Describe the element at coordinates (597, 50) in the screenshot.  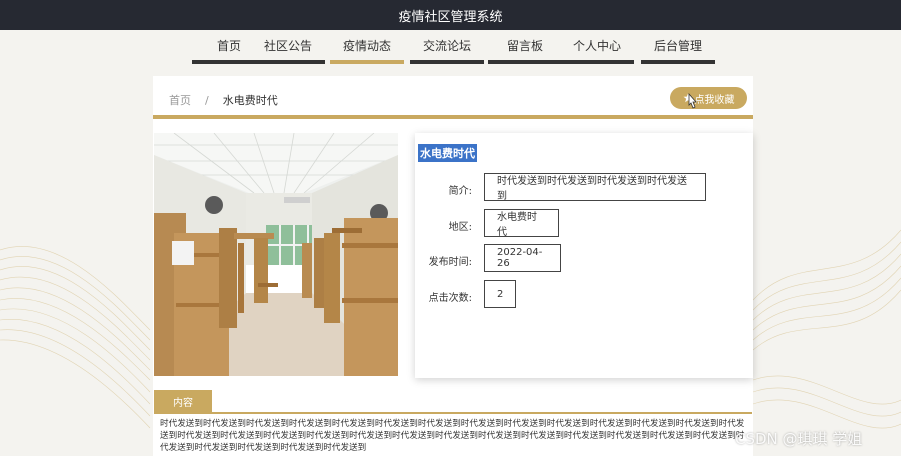
I see `nav-personal-center: 个人中心` at that location.